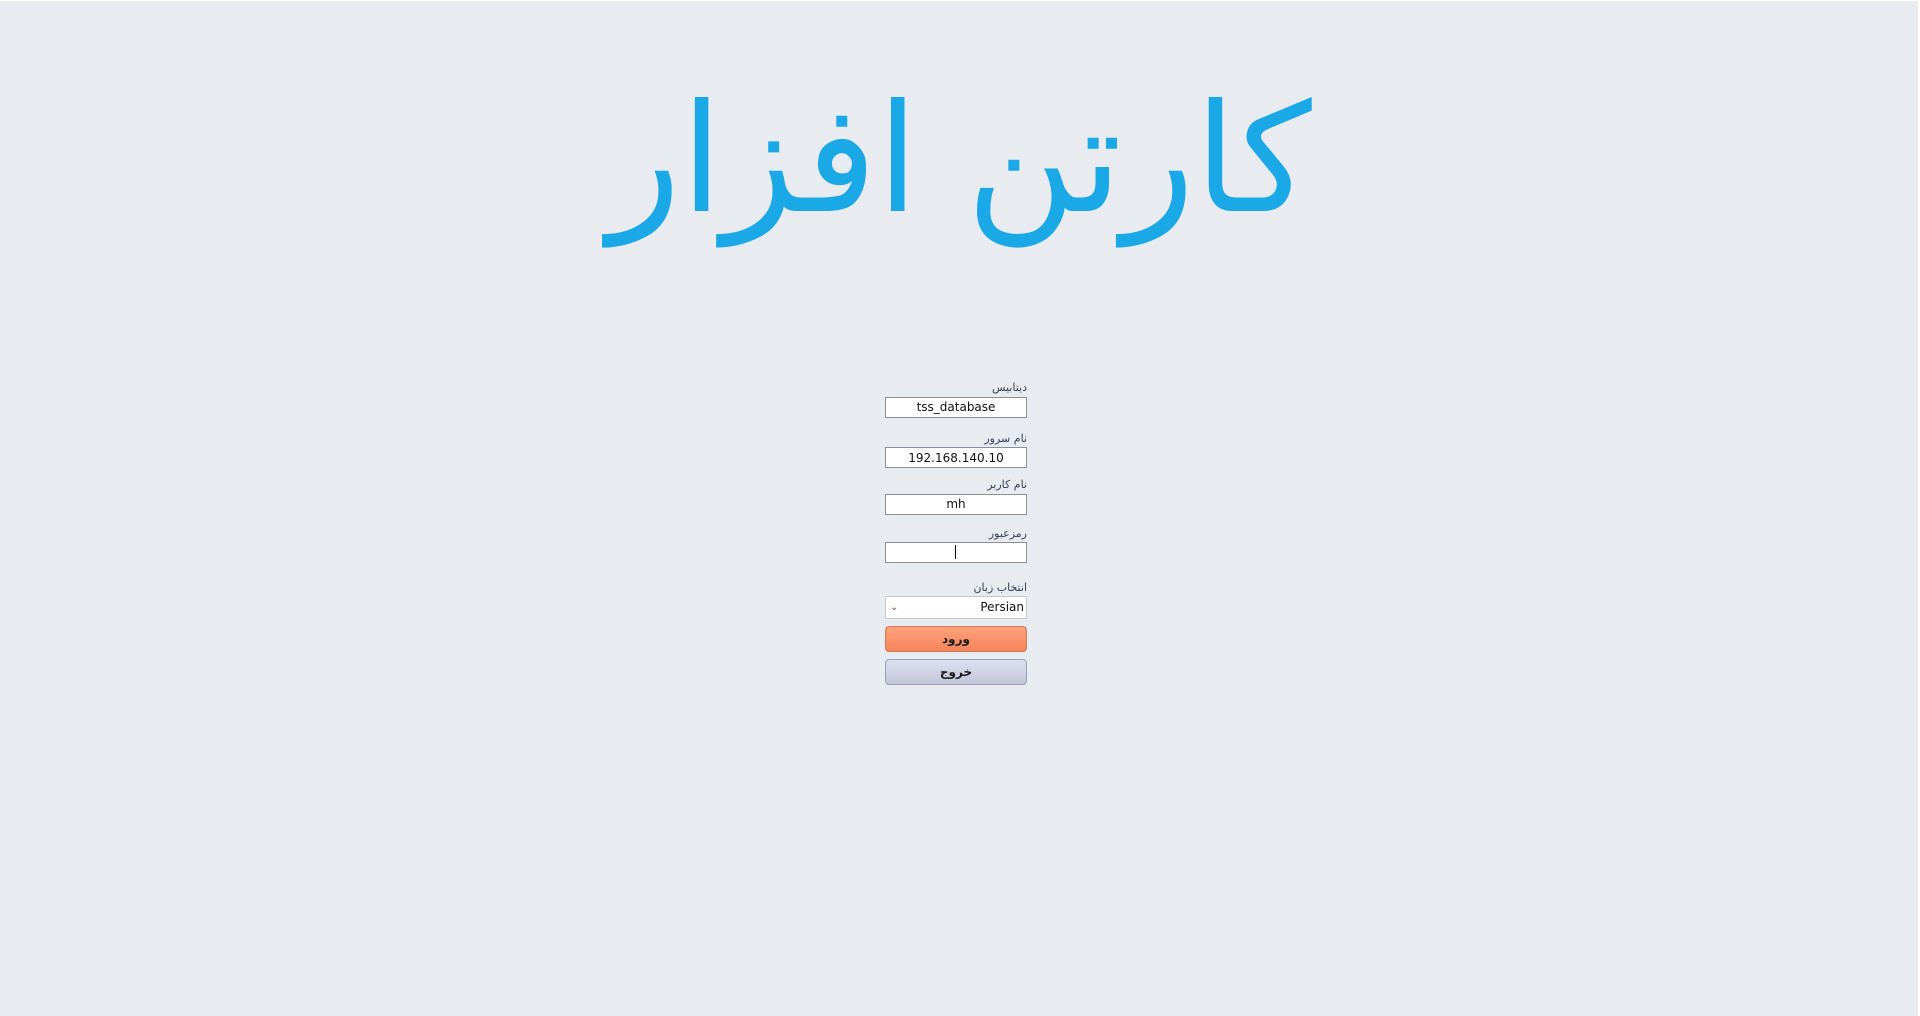  What do you see at coordinates (894, 607) in the screenshot?
I see `chevron-down-icon: ⌄` at bounding box center [894, 607].